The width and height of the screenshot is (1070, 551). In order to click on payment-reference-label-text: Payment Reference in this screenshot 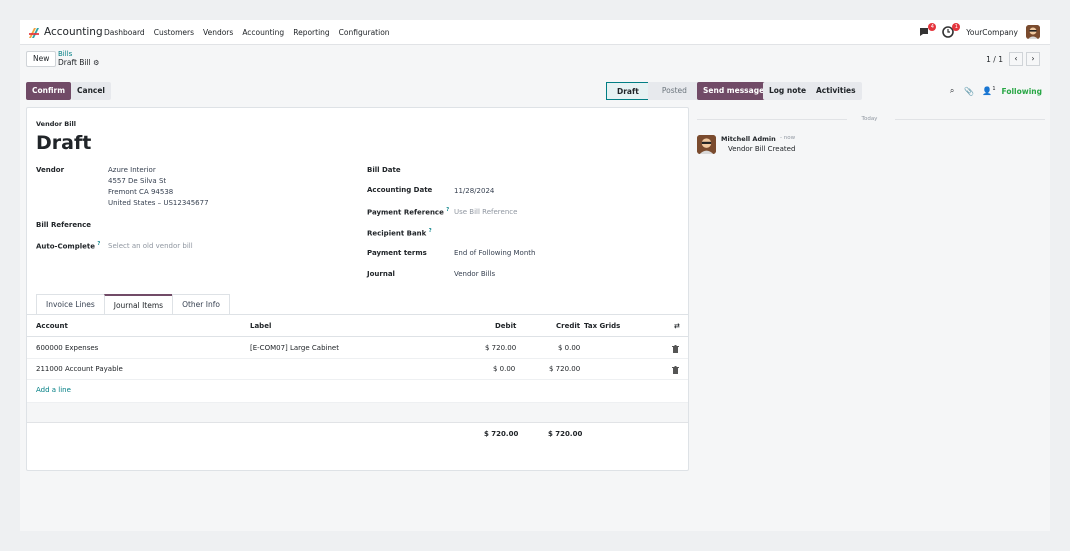, I will do `click(405, 212)`.